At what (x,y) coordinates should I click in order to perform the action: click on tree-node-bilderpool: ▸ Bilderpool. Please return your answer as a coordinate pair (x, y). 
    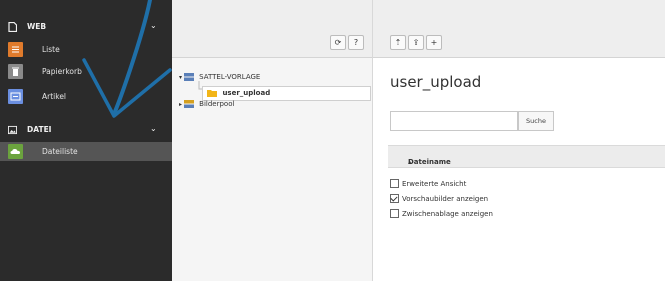
    Looking at the image, I should click on (206, 104).